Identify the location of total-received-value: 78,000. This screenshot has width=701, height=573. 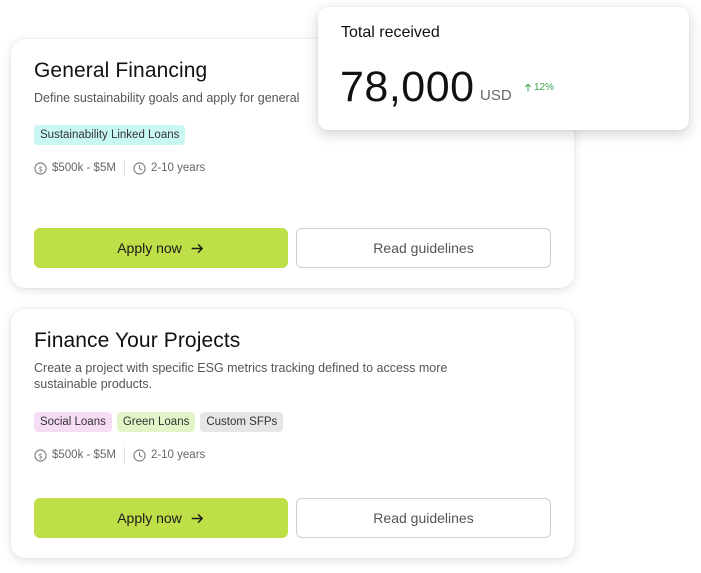
(407, 87).